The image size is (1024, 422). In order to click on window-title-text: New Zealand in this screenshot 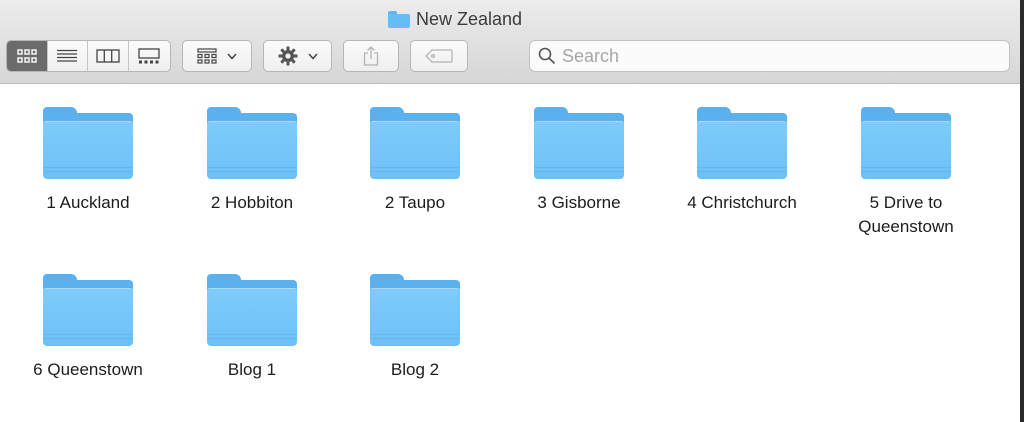, I will do `click(469, 18)`.